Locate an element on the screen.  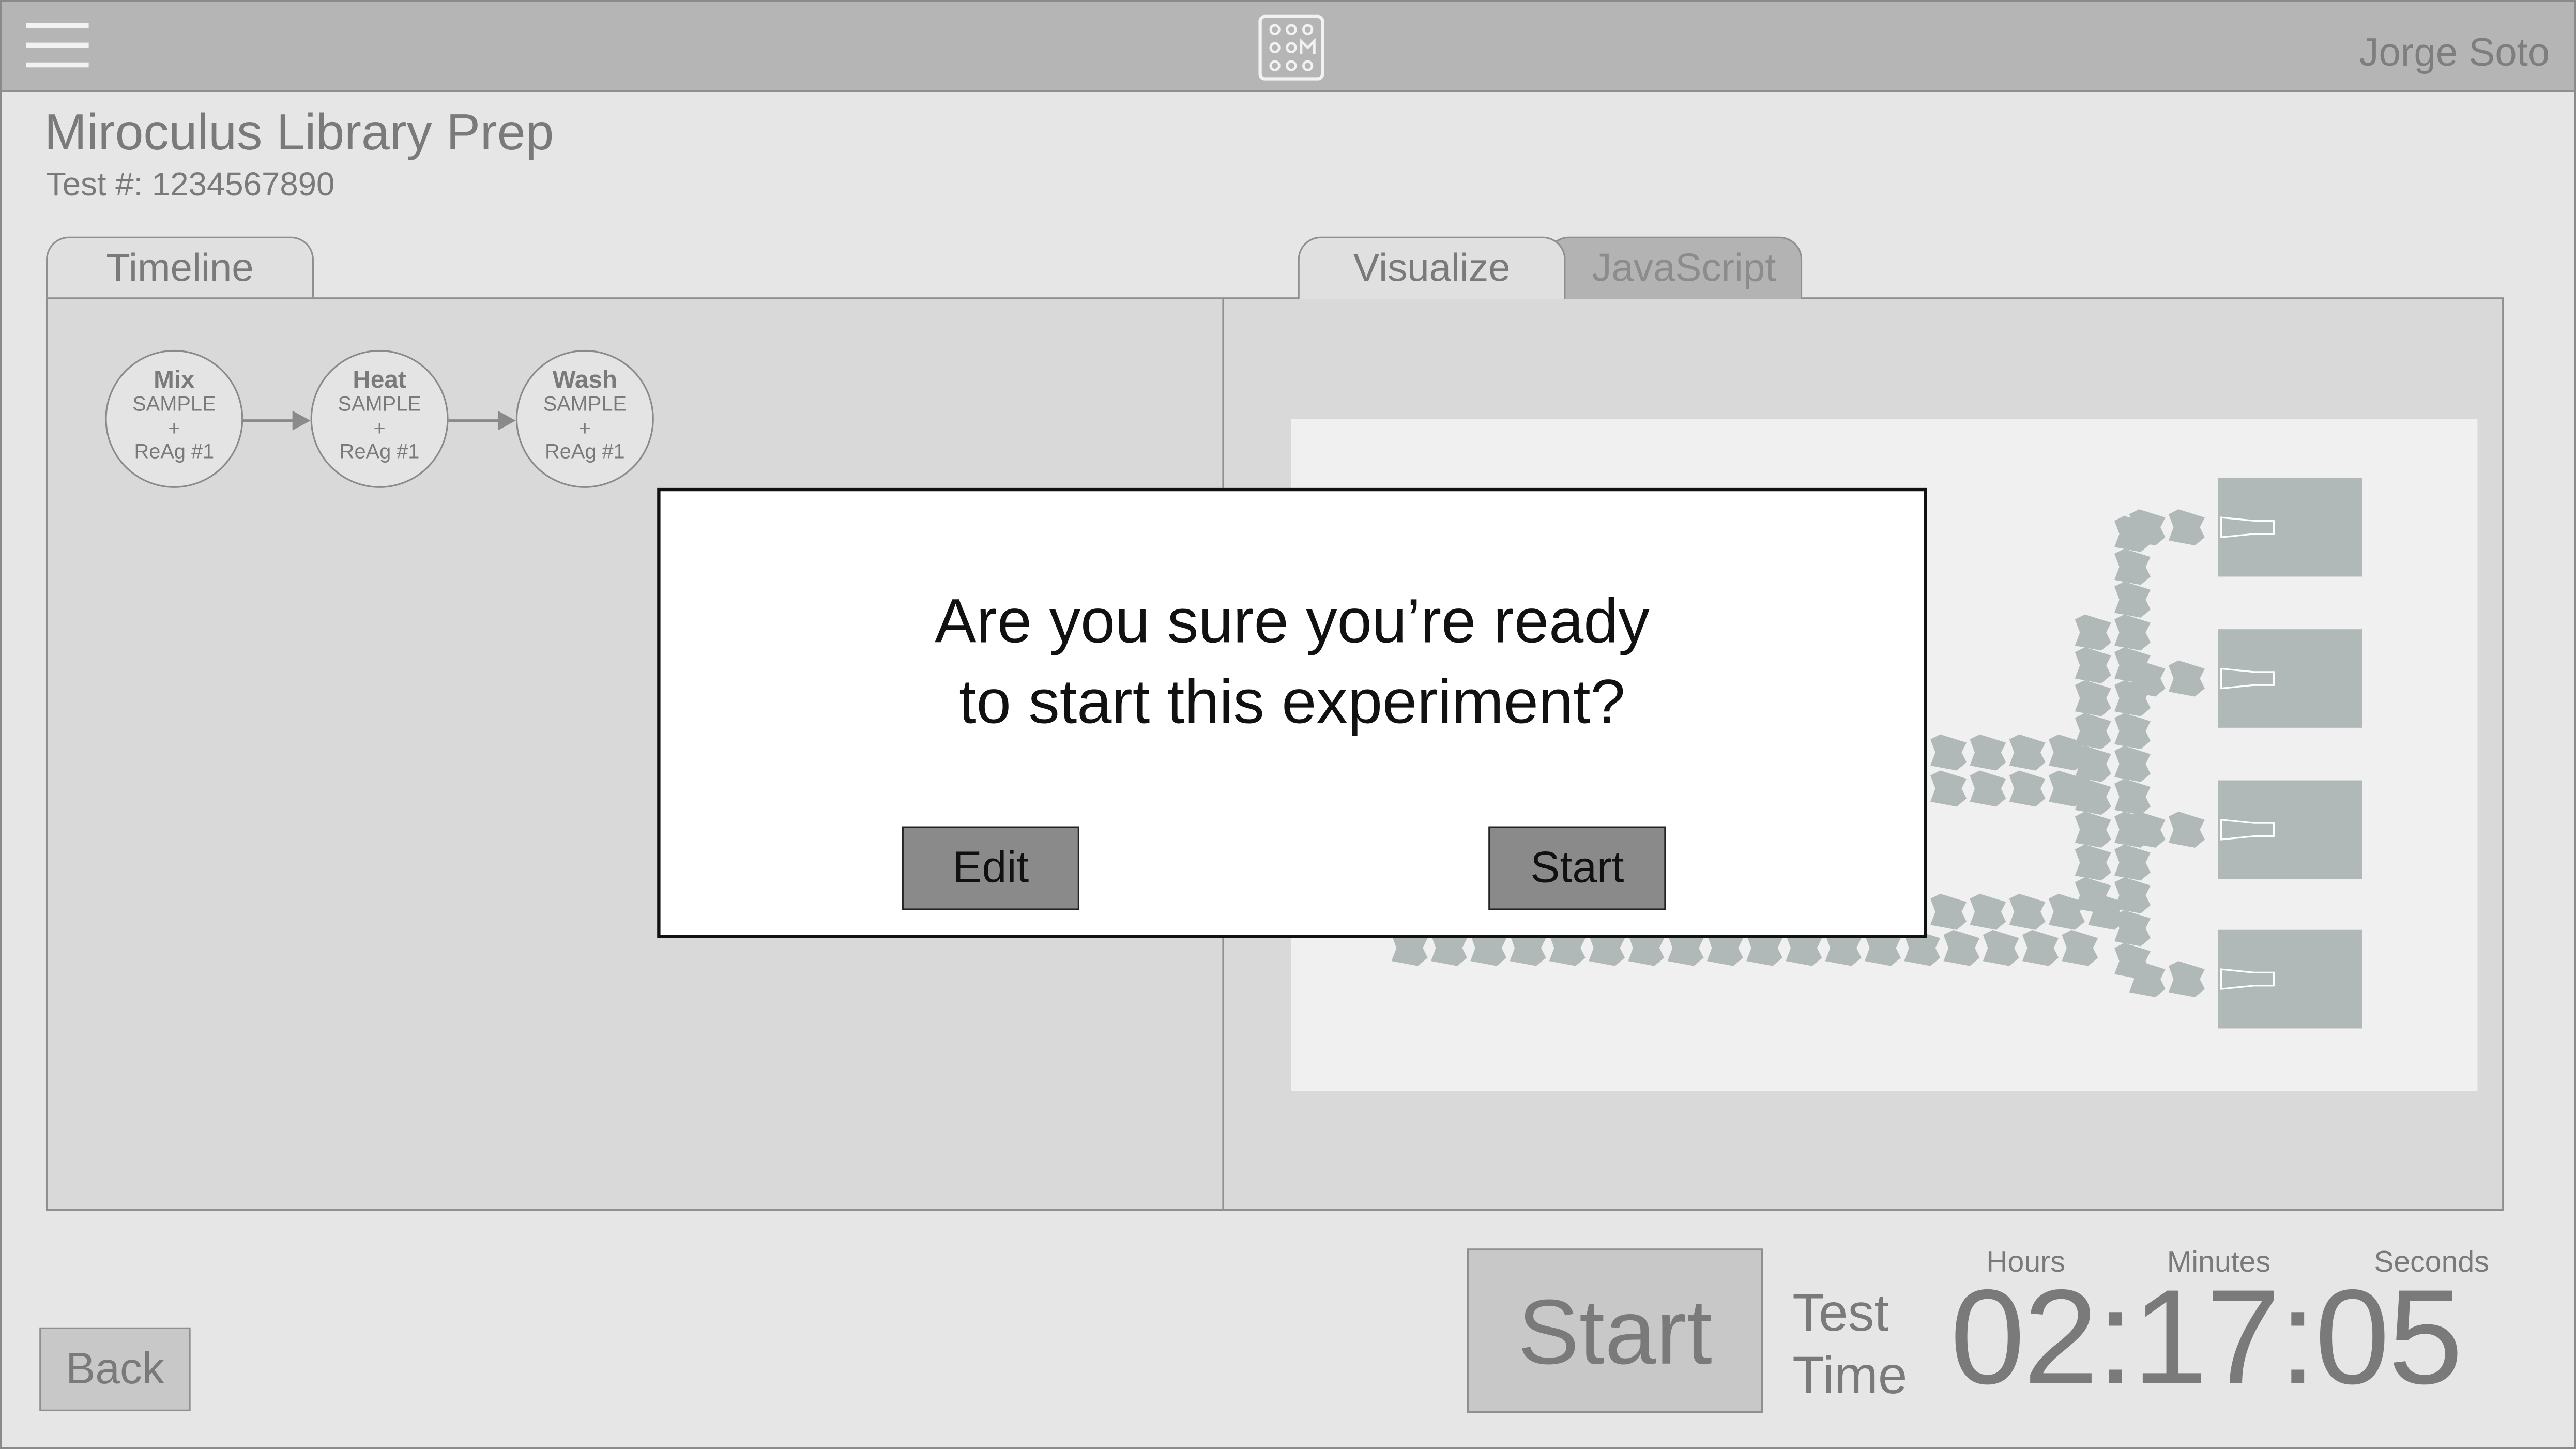
test-timer: 02:17:05 is located at coordinates (2206, 1338).